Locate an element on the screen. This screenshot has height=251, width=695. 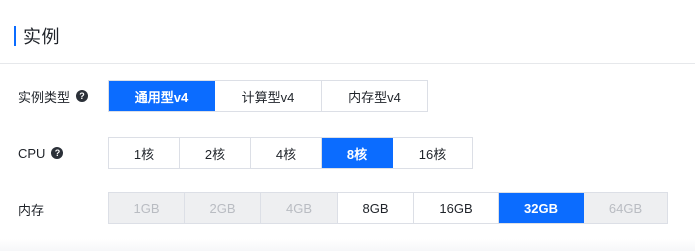
memory-selector: 1GB 2GB 4GB 8GB 16GB 32GB 64GB is located at coordinates (388, 208).